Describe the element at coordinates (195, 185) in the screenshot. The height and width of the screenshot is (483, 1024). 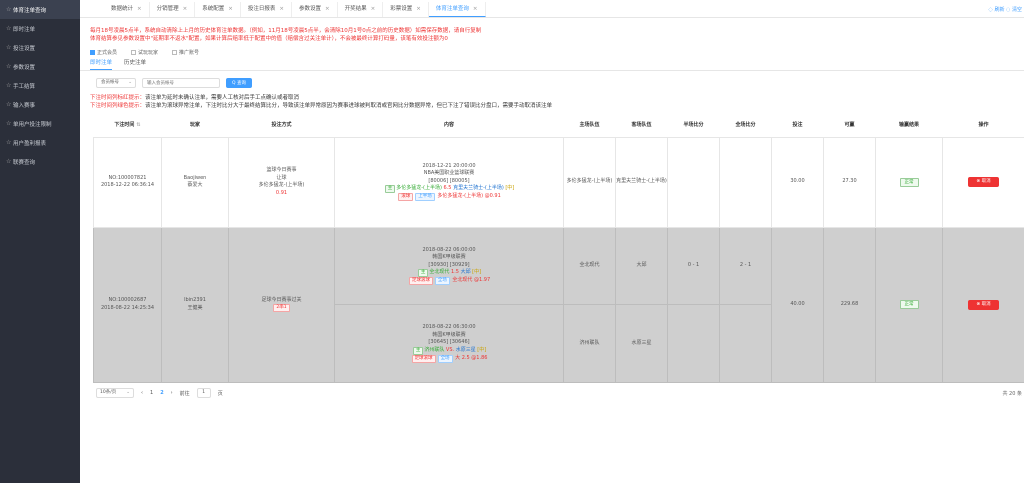
I see `player-name: 蔡爱大` at that location.